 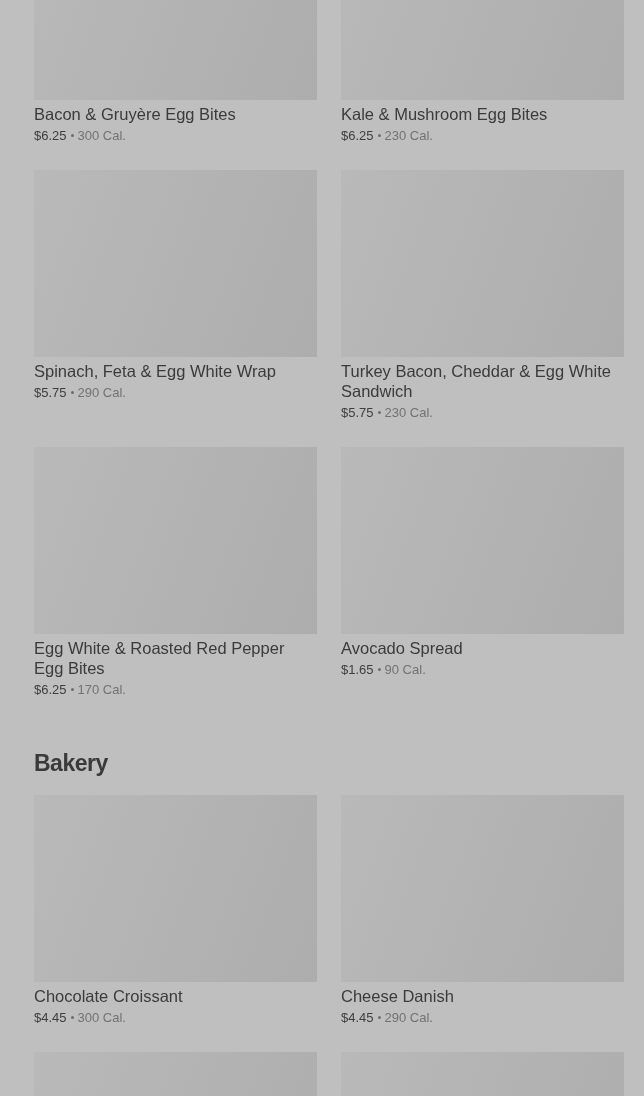 I want to click on item-name: Egg White & Roasted Red Pepper Egg Bites, so click(x=175, y=658).